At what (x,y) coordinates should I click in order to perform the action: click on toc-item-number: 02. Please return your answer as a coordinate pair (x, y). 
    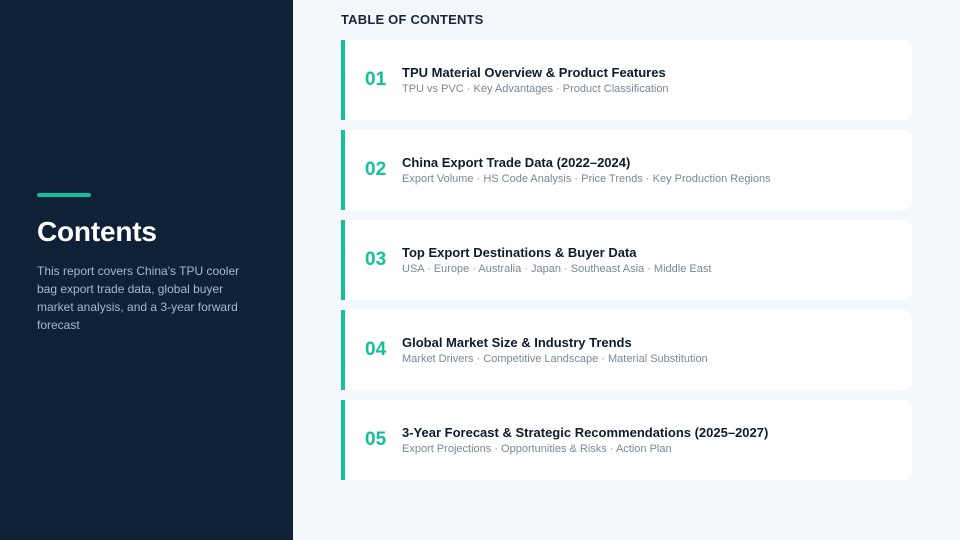
    Looking at the image, I should click on (376, 169).